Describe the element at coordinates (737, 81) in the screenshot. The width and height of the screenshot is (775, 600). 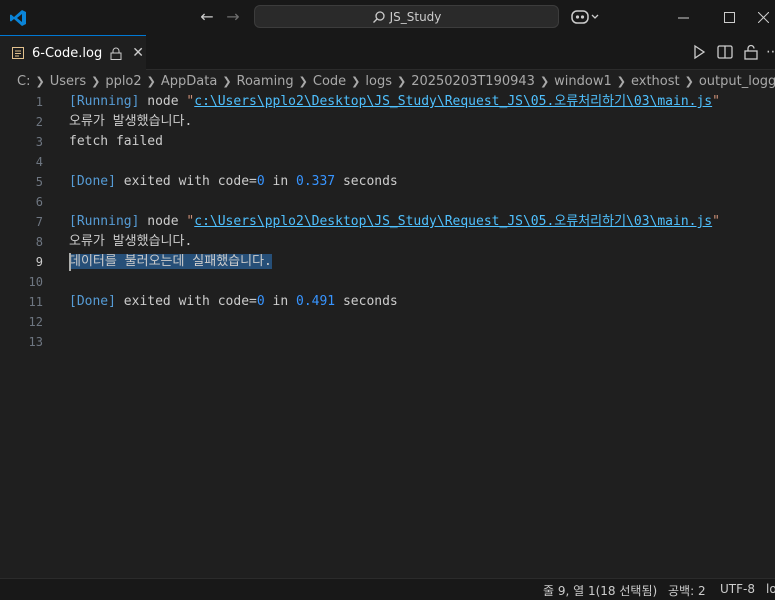
I see `breadcrumb-item: output_logging_20250203T19` at that location.